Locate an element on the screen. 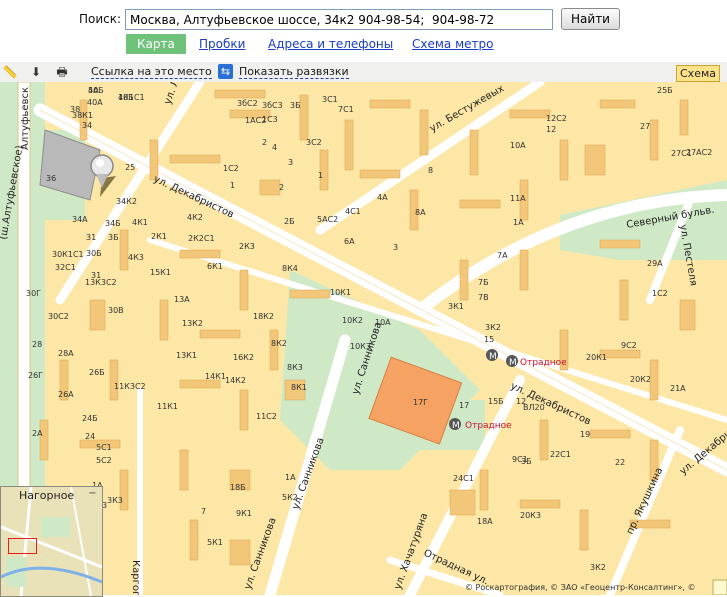  street-kargopolskaya: Каргопо is located at coordinates (135, 577).